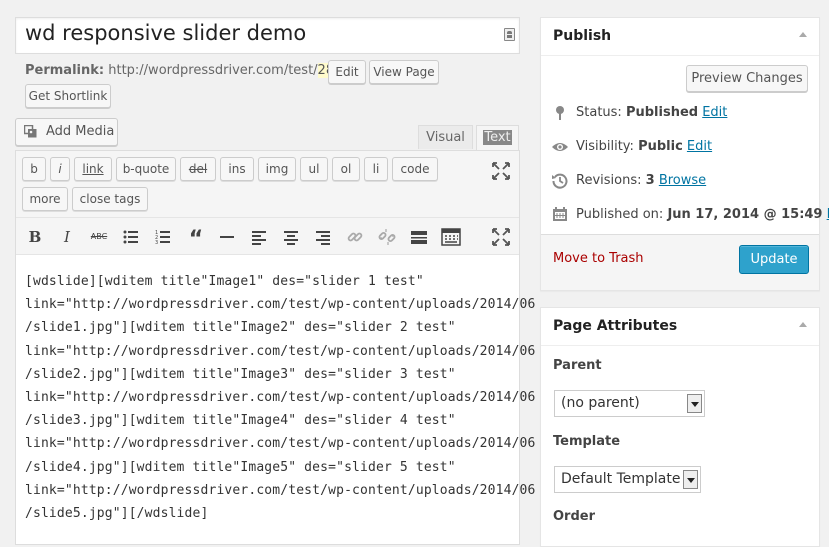  Describe the element at coordinates (509, 34) in the screenshot. I see `keyboard-shortcut-icon` at that location.